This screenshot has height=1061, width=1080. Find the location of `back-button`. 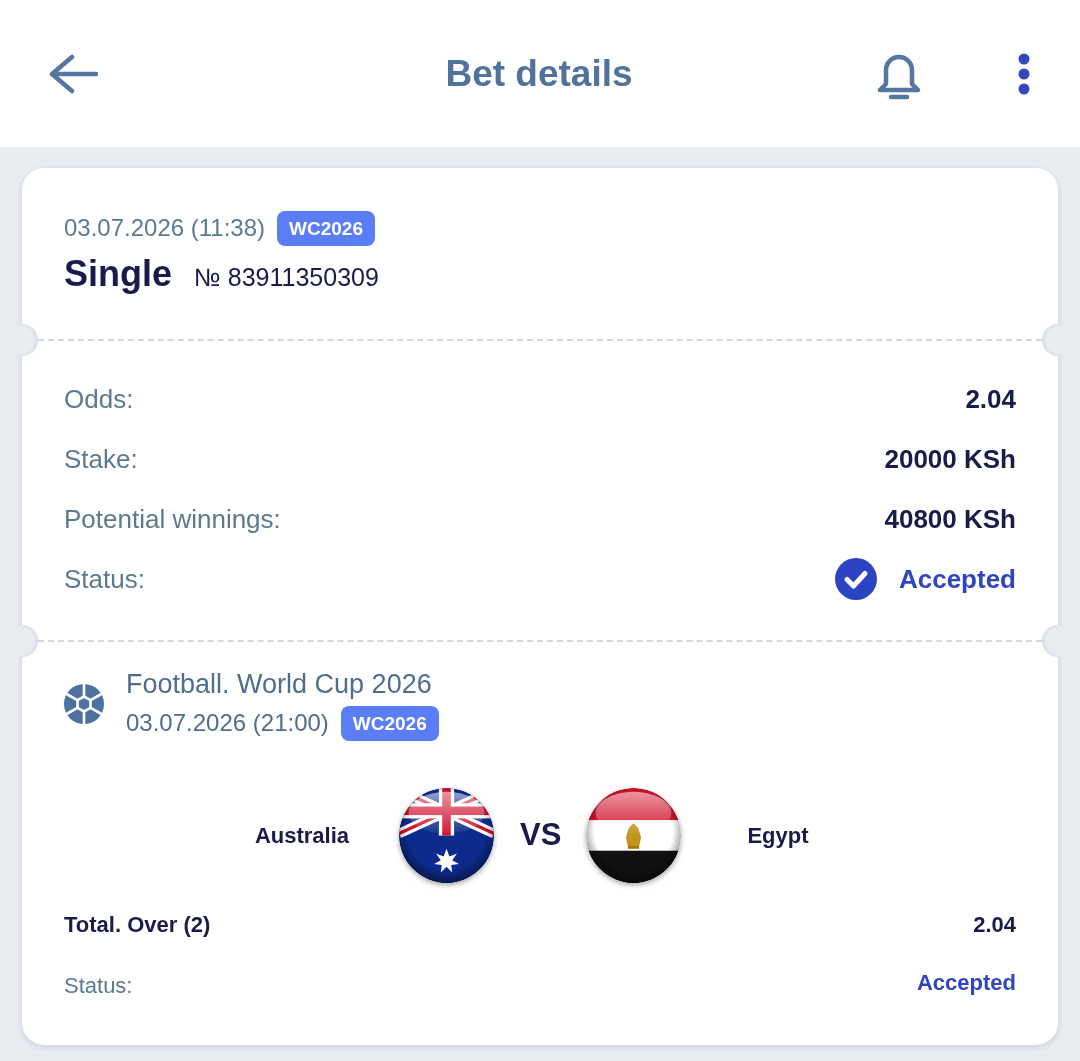

back-button is located at coordinates (73, 73).